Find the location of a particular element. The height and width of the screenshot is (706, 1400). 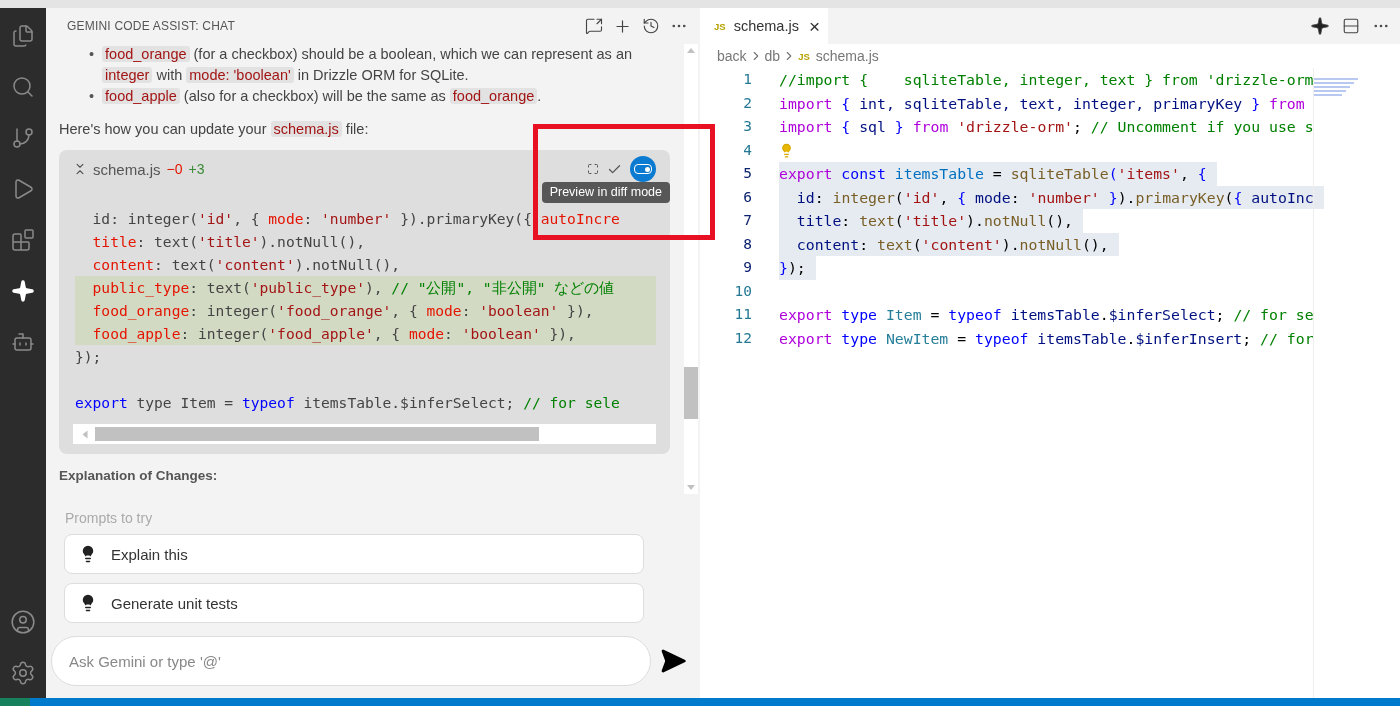

diff-toggle is located at coordinates (643, 169).